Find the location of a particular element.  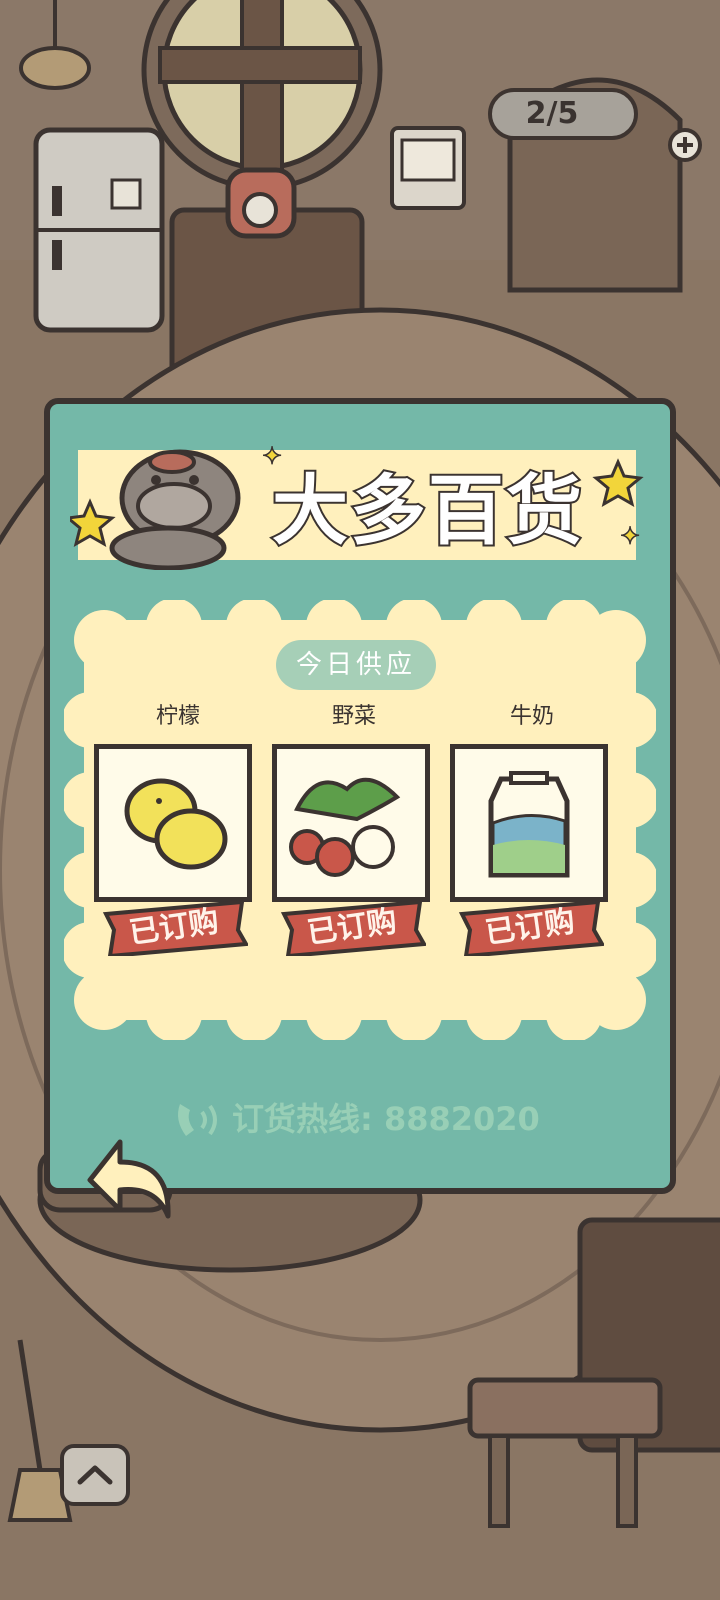

ordered-stamp-milk: 已订购 is located at coordinates (530, 928).